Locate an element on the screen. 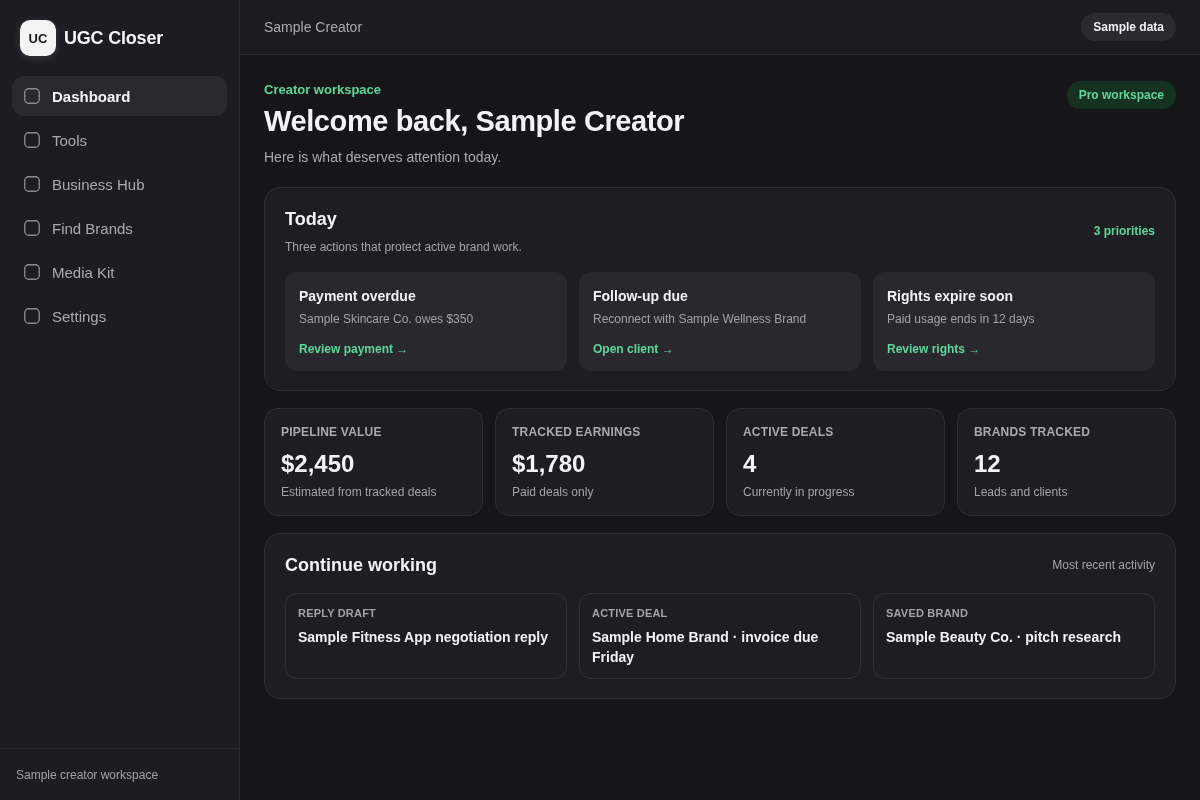  nav-item: Find Brands is located at coordinates (119, 228).